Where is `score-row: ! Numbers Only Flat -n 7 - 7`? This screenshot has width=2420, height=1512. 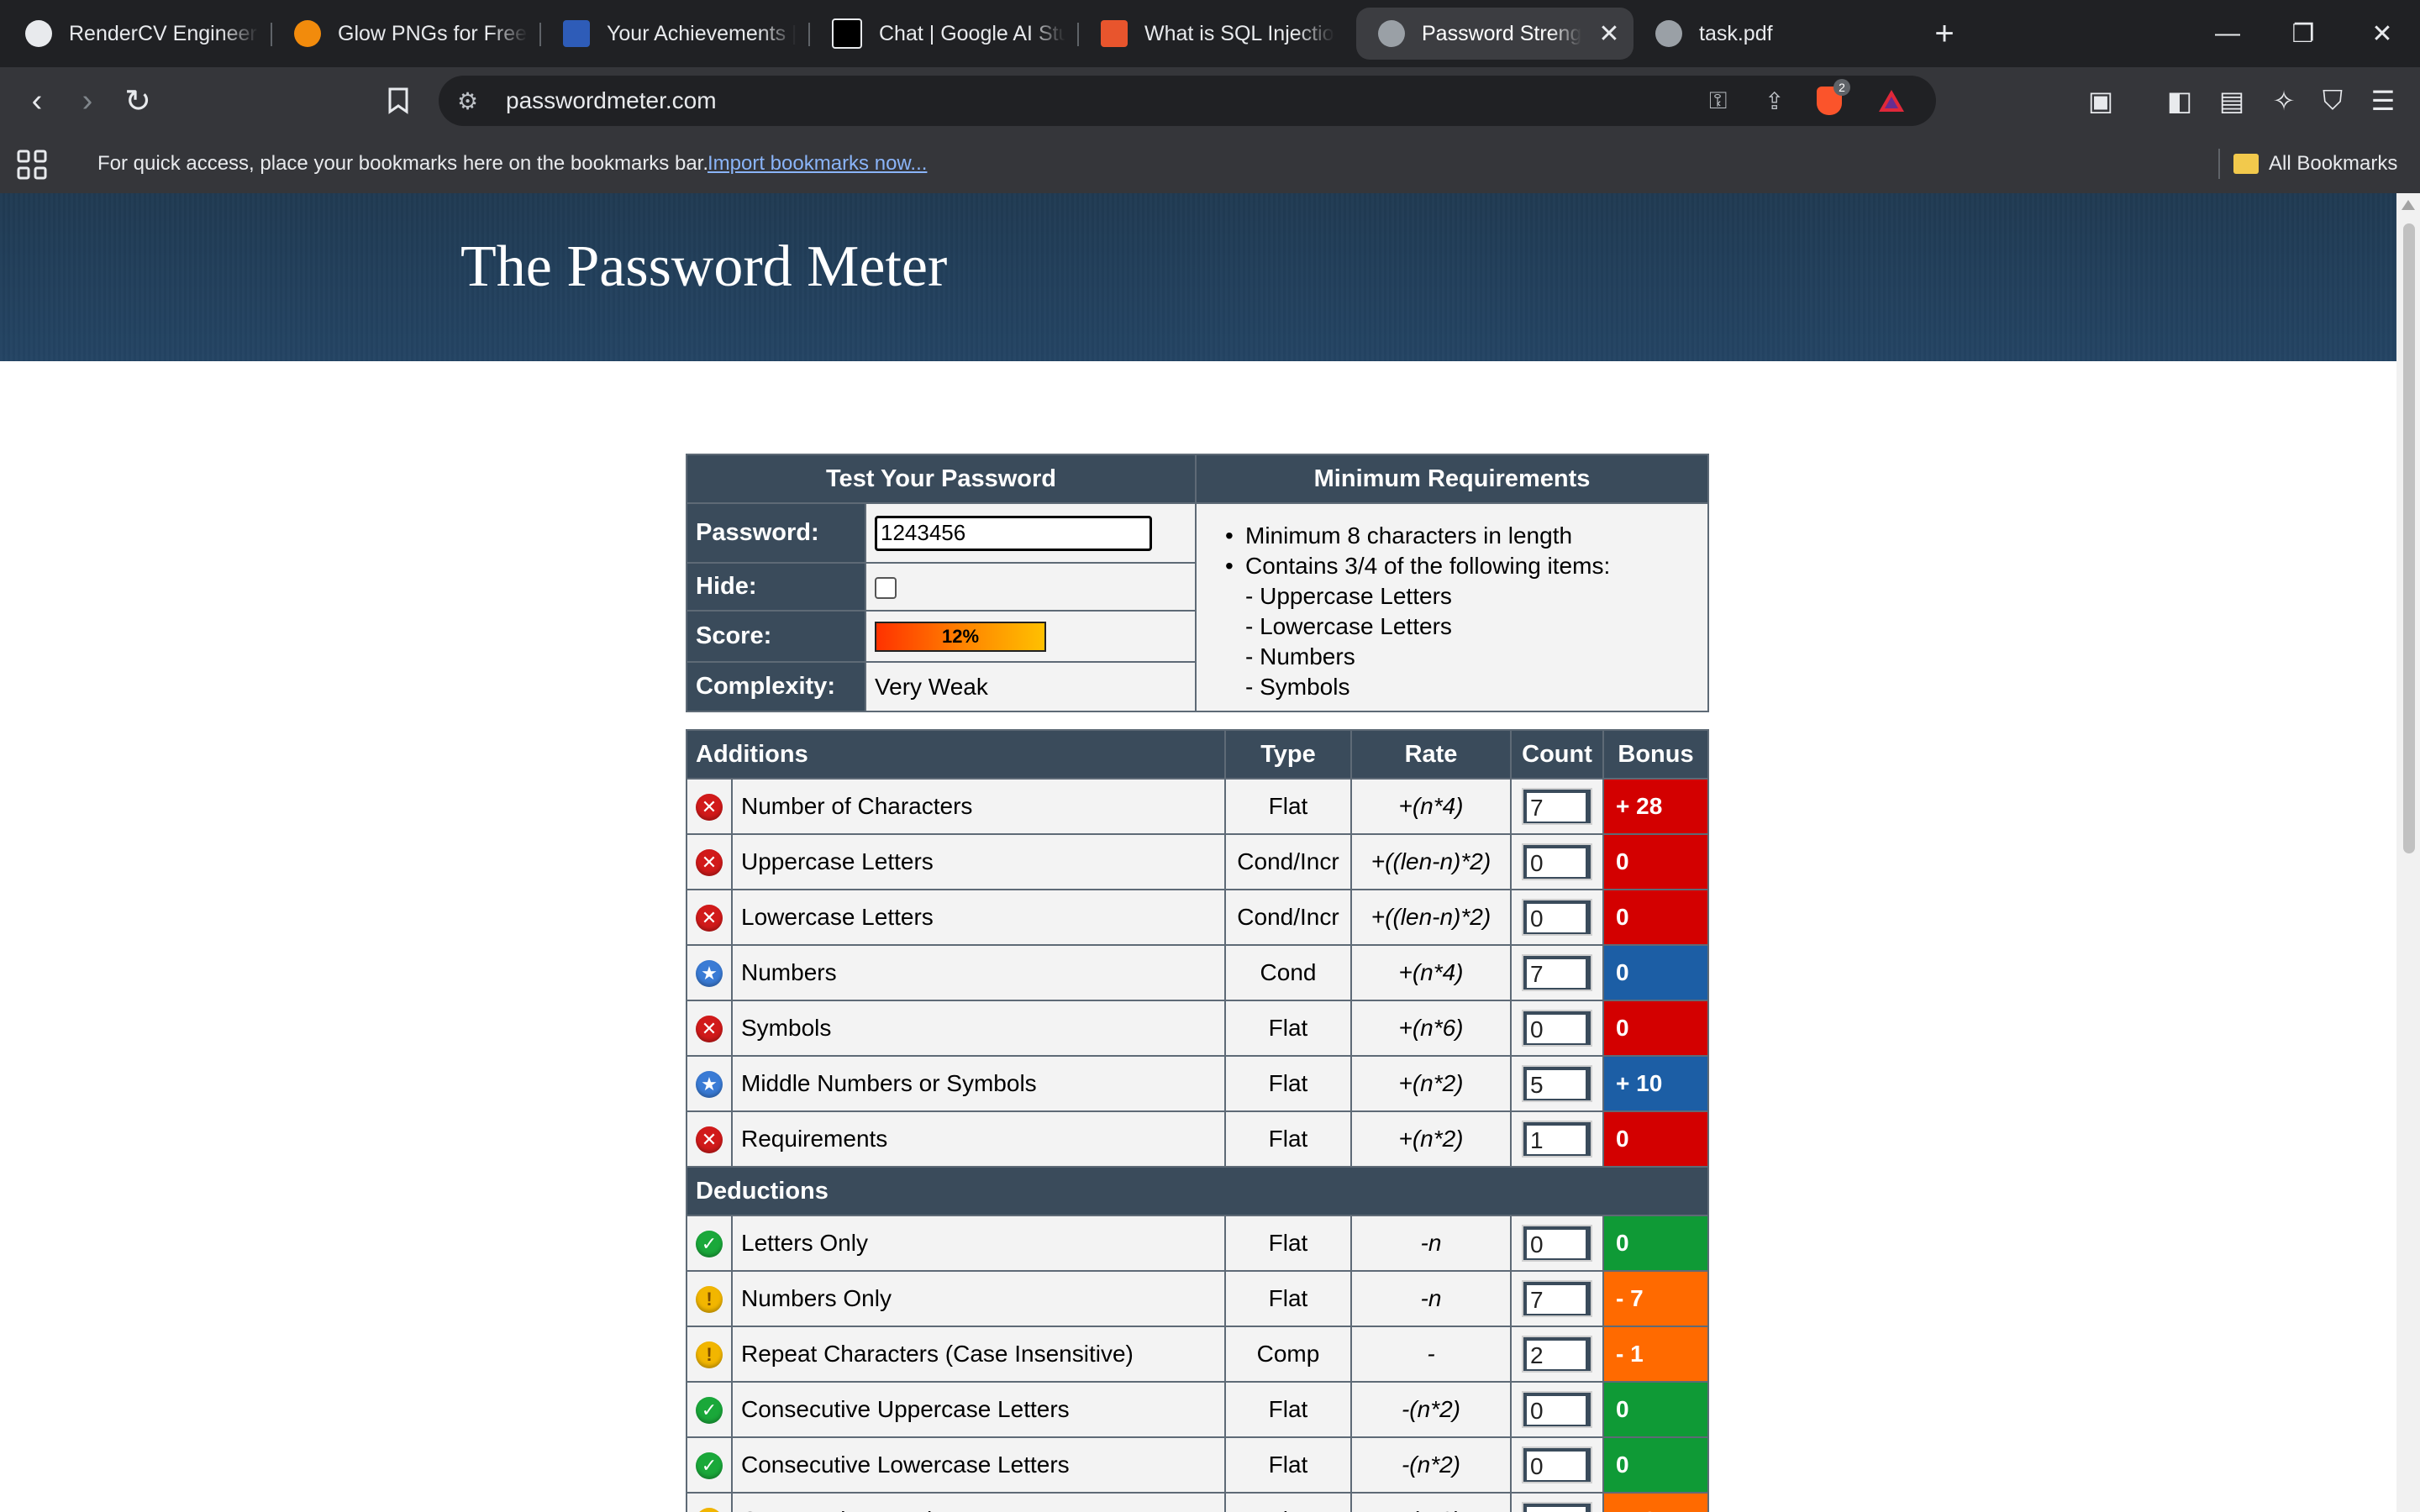 score-row: ! Numbers Only Flat -n 7 - 7 is located at coordinates (1197, 1298).